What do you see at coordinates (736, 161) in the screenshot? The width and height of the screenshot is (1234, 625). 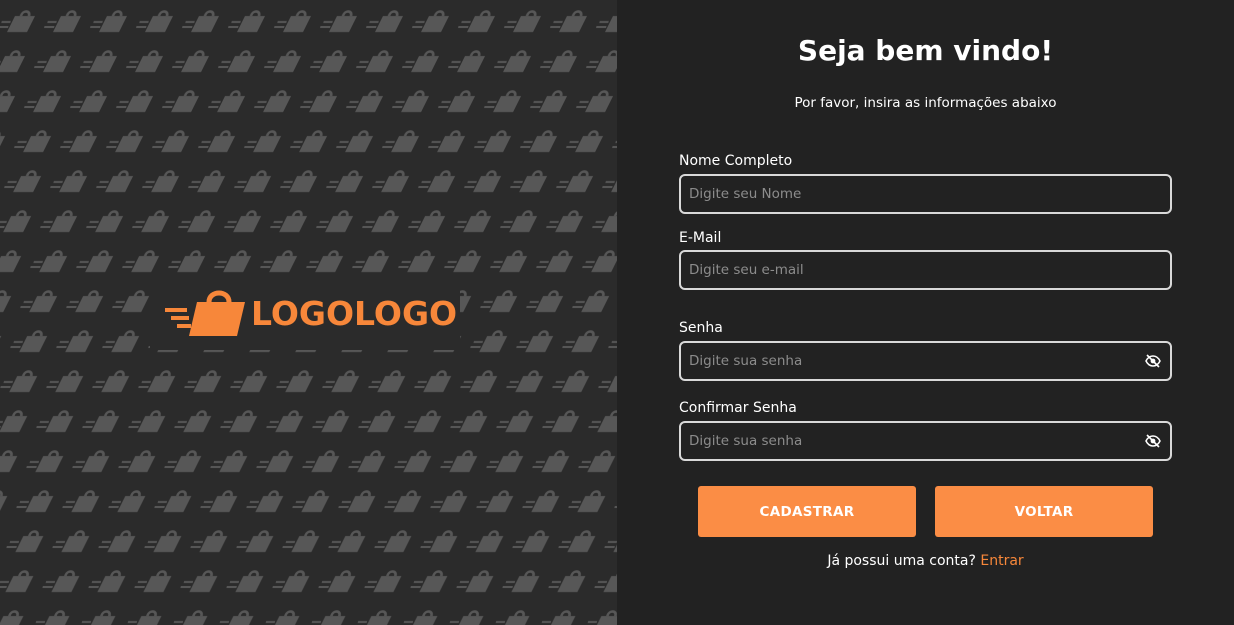 I see `name-label: Nome Completo` at bounding box center [736, 161].